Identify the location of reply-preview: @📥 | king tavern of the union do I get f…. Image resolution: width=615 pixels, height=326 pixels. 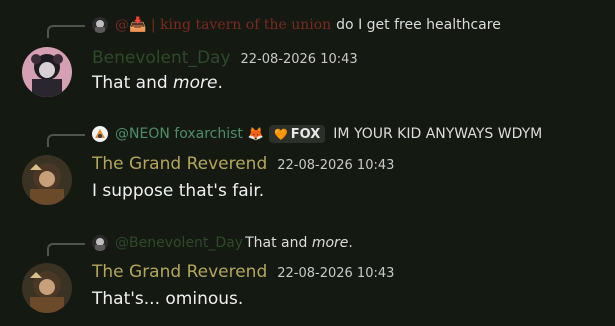
(296, 25).